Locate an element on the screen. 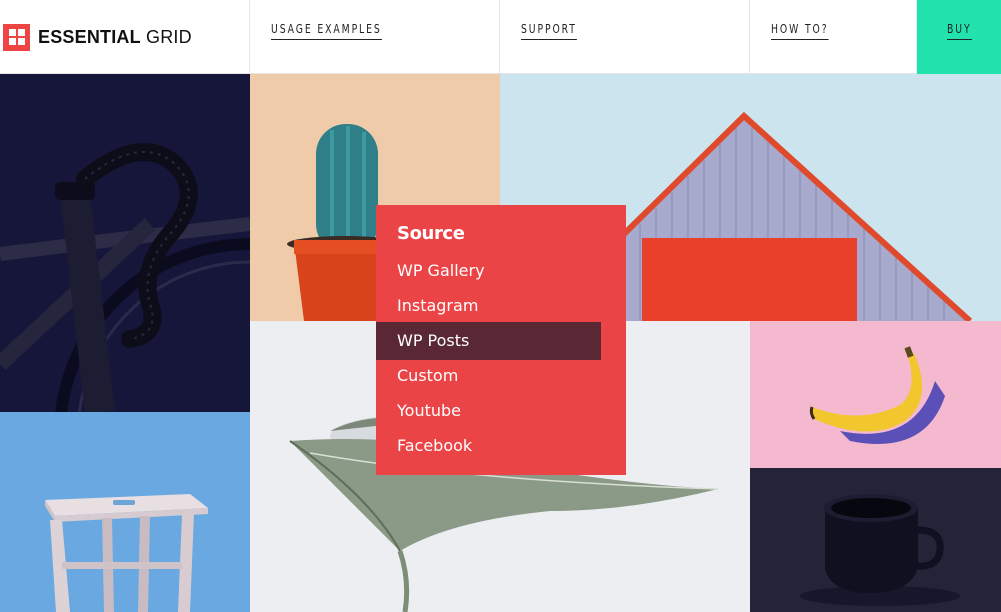 This screenshot has height=612, width=1001. dropdown-title: Source is located at coordinates (431, 233).